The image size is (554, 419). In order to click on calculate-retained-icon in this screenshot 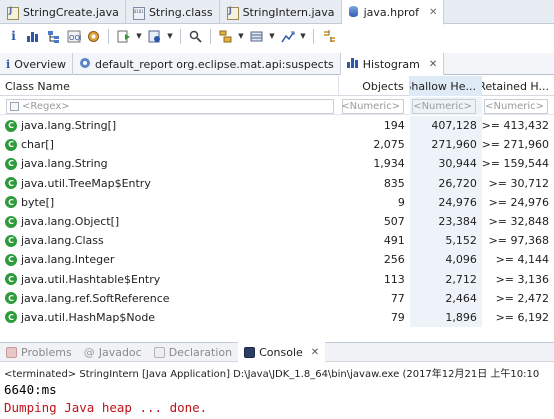, I will do `click(256, 36)`.